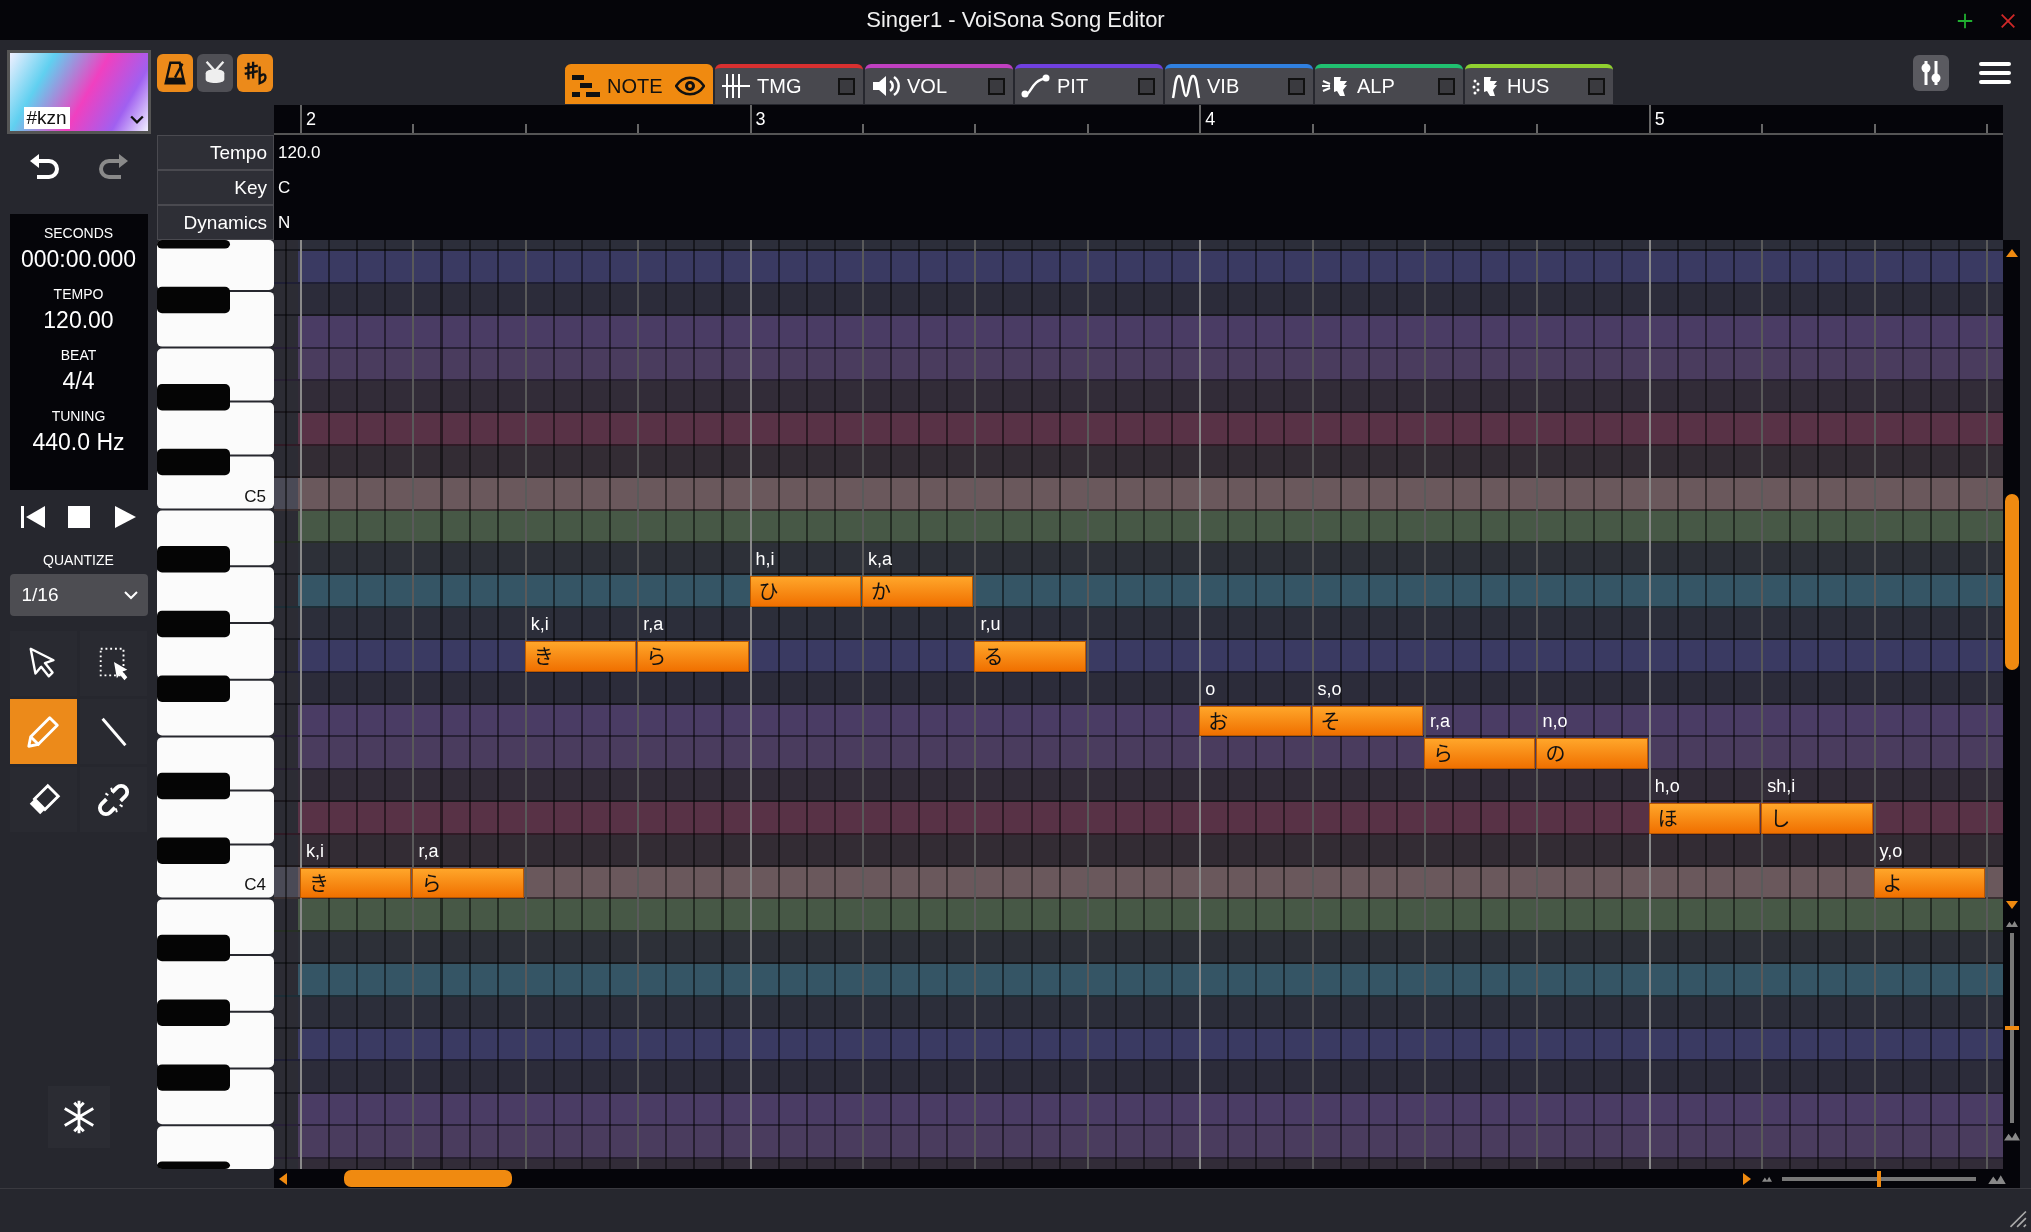 The height and width of the screenshot is (1232, 2031). I want to click on note-block: る, so click(1030, 656).